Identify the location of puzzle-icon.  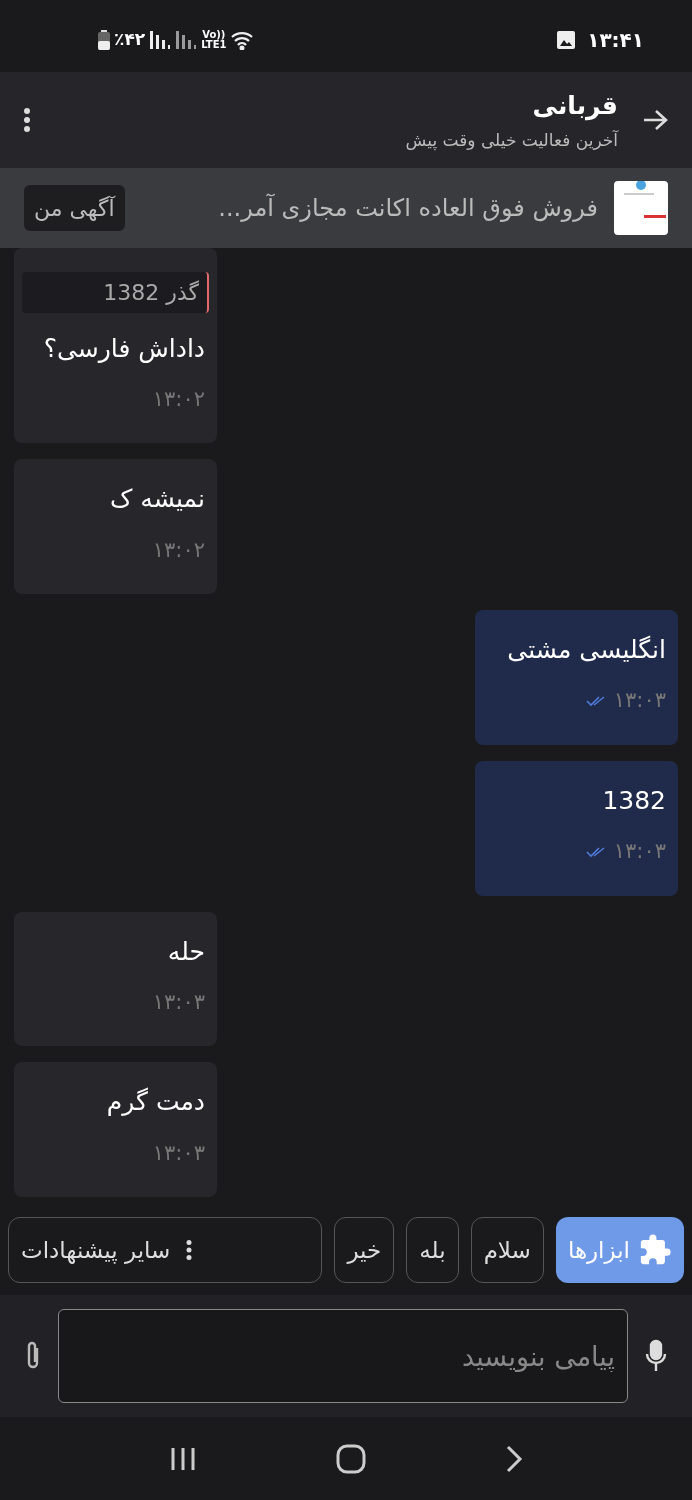
(655, 1250).